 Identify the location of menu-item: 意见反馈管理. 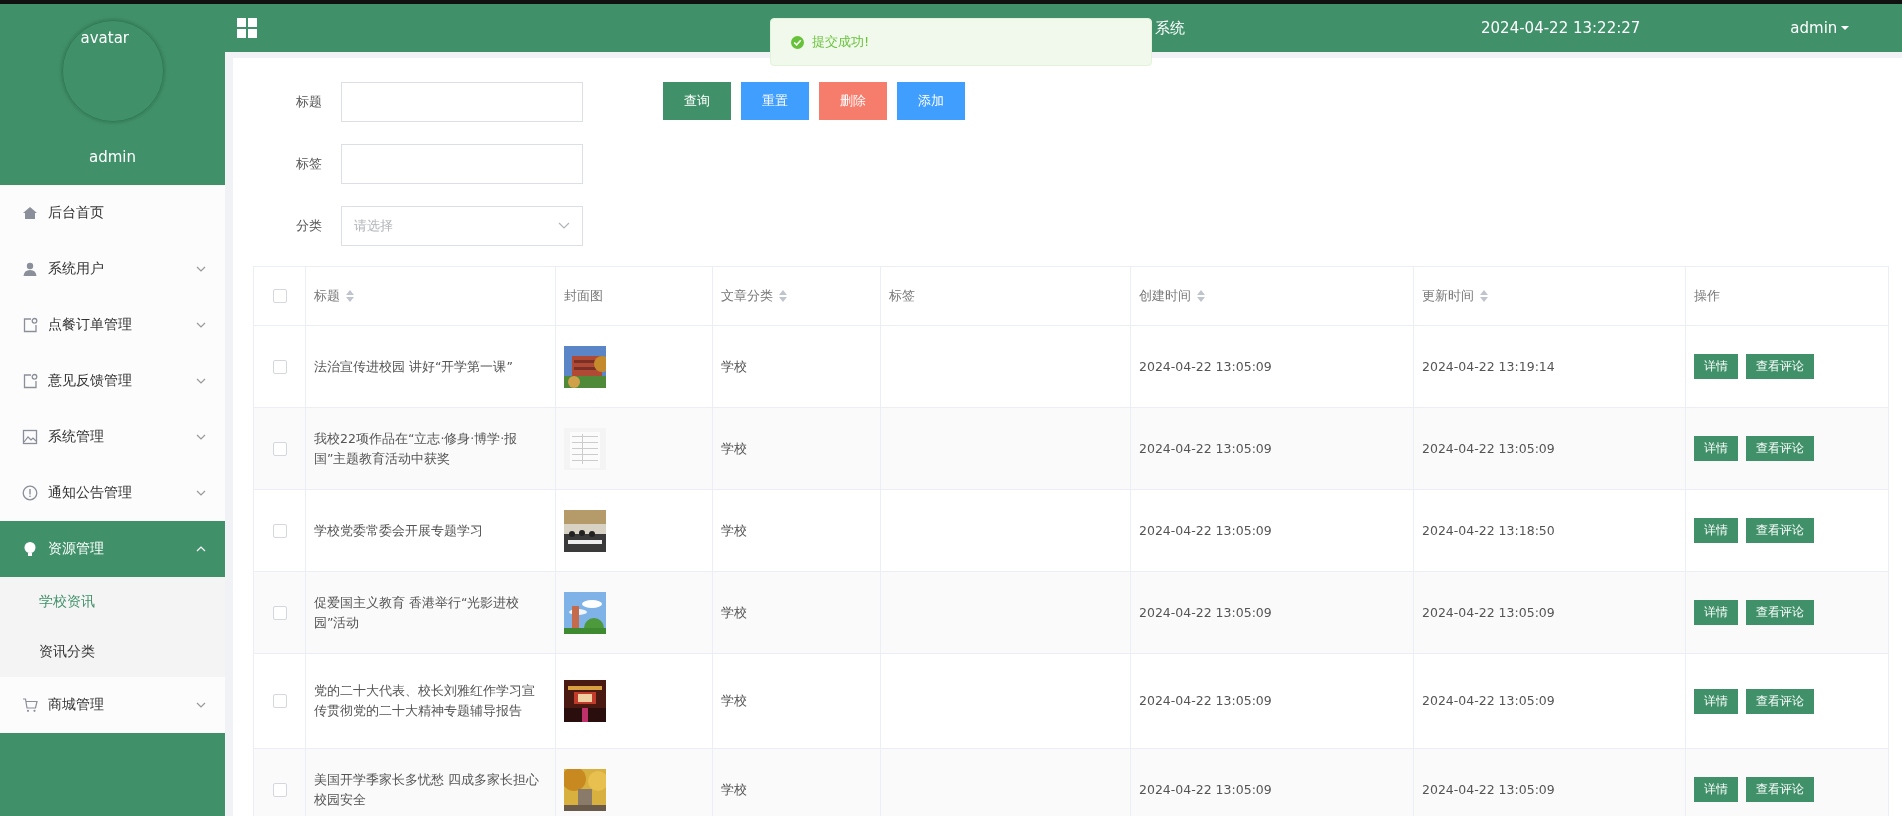
(112, 381).